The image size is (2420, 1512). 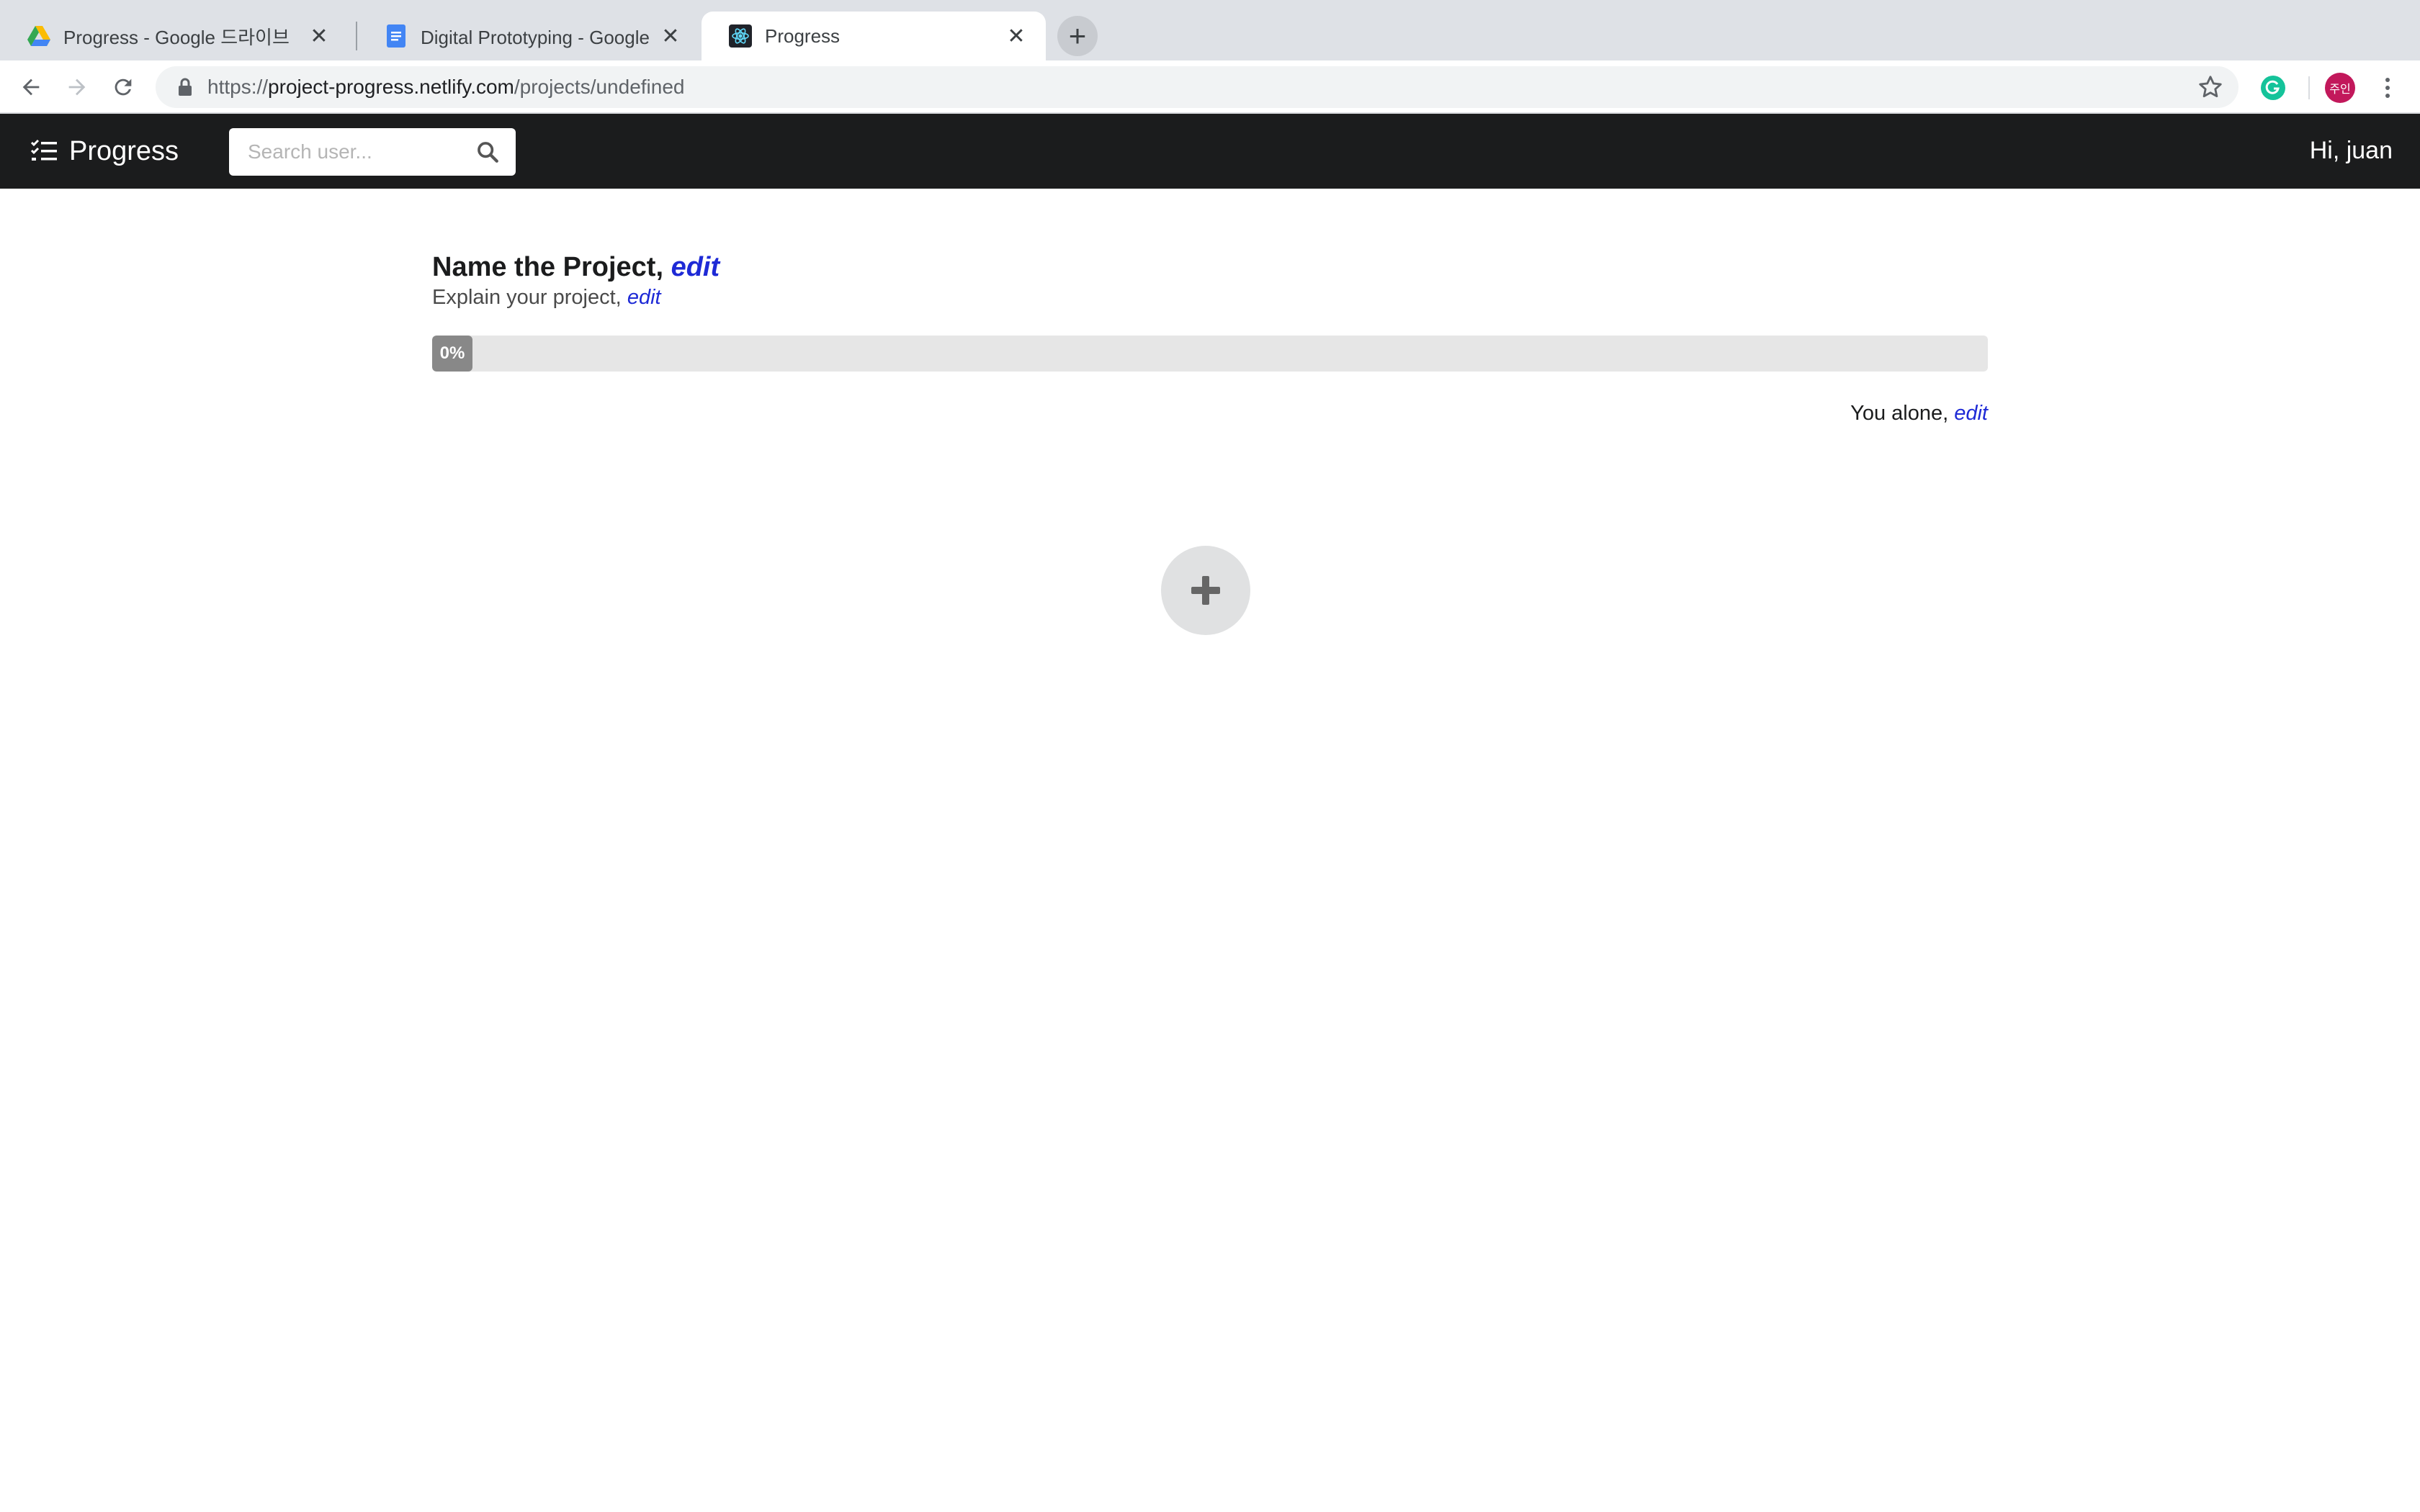 What do you see at coordinates (185, 87) in the screenshot?
I see `lock-icon` at bounding box center [185, 87].